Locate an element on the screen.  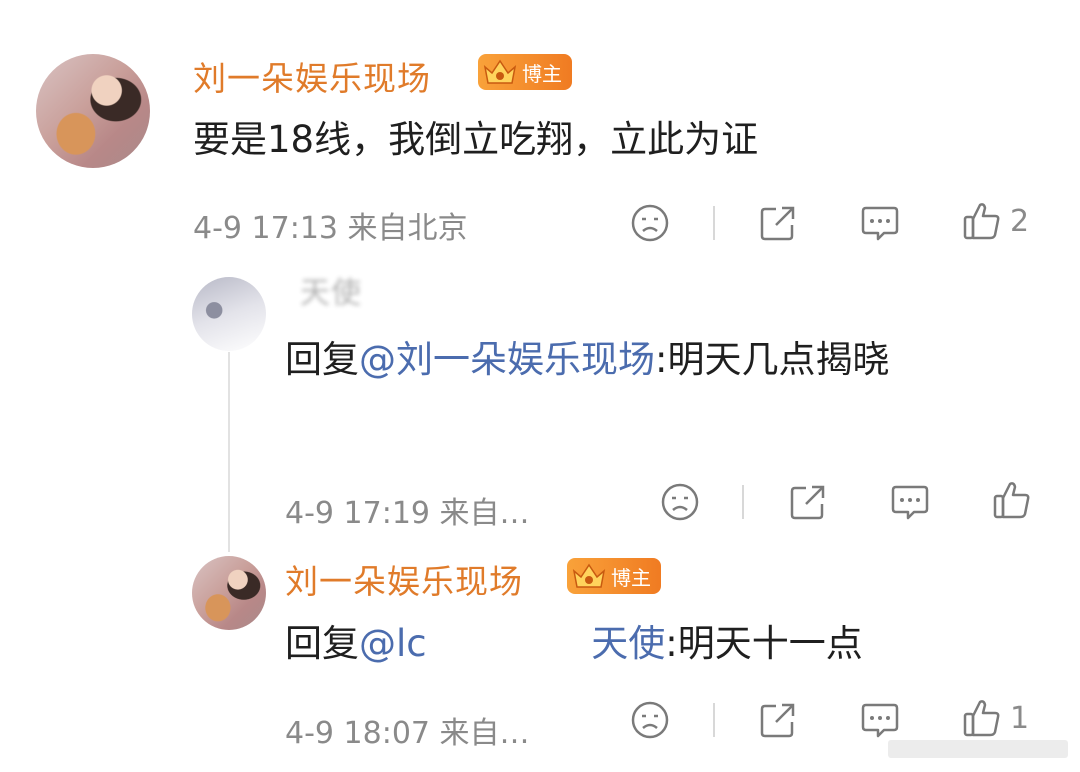
like-button is located at coordinates (1012, 500).